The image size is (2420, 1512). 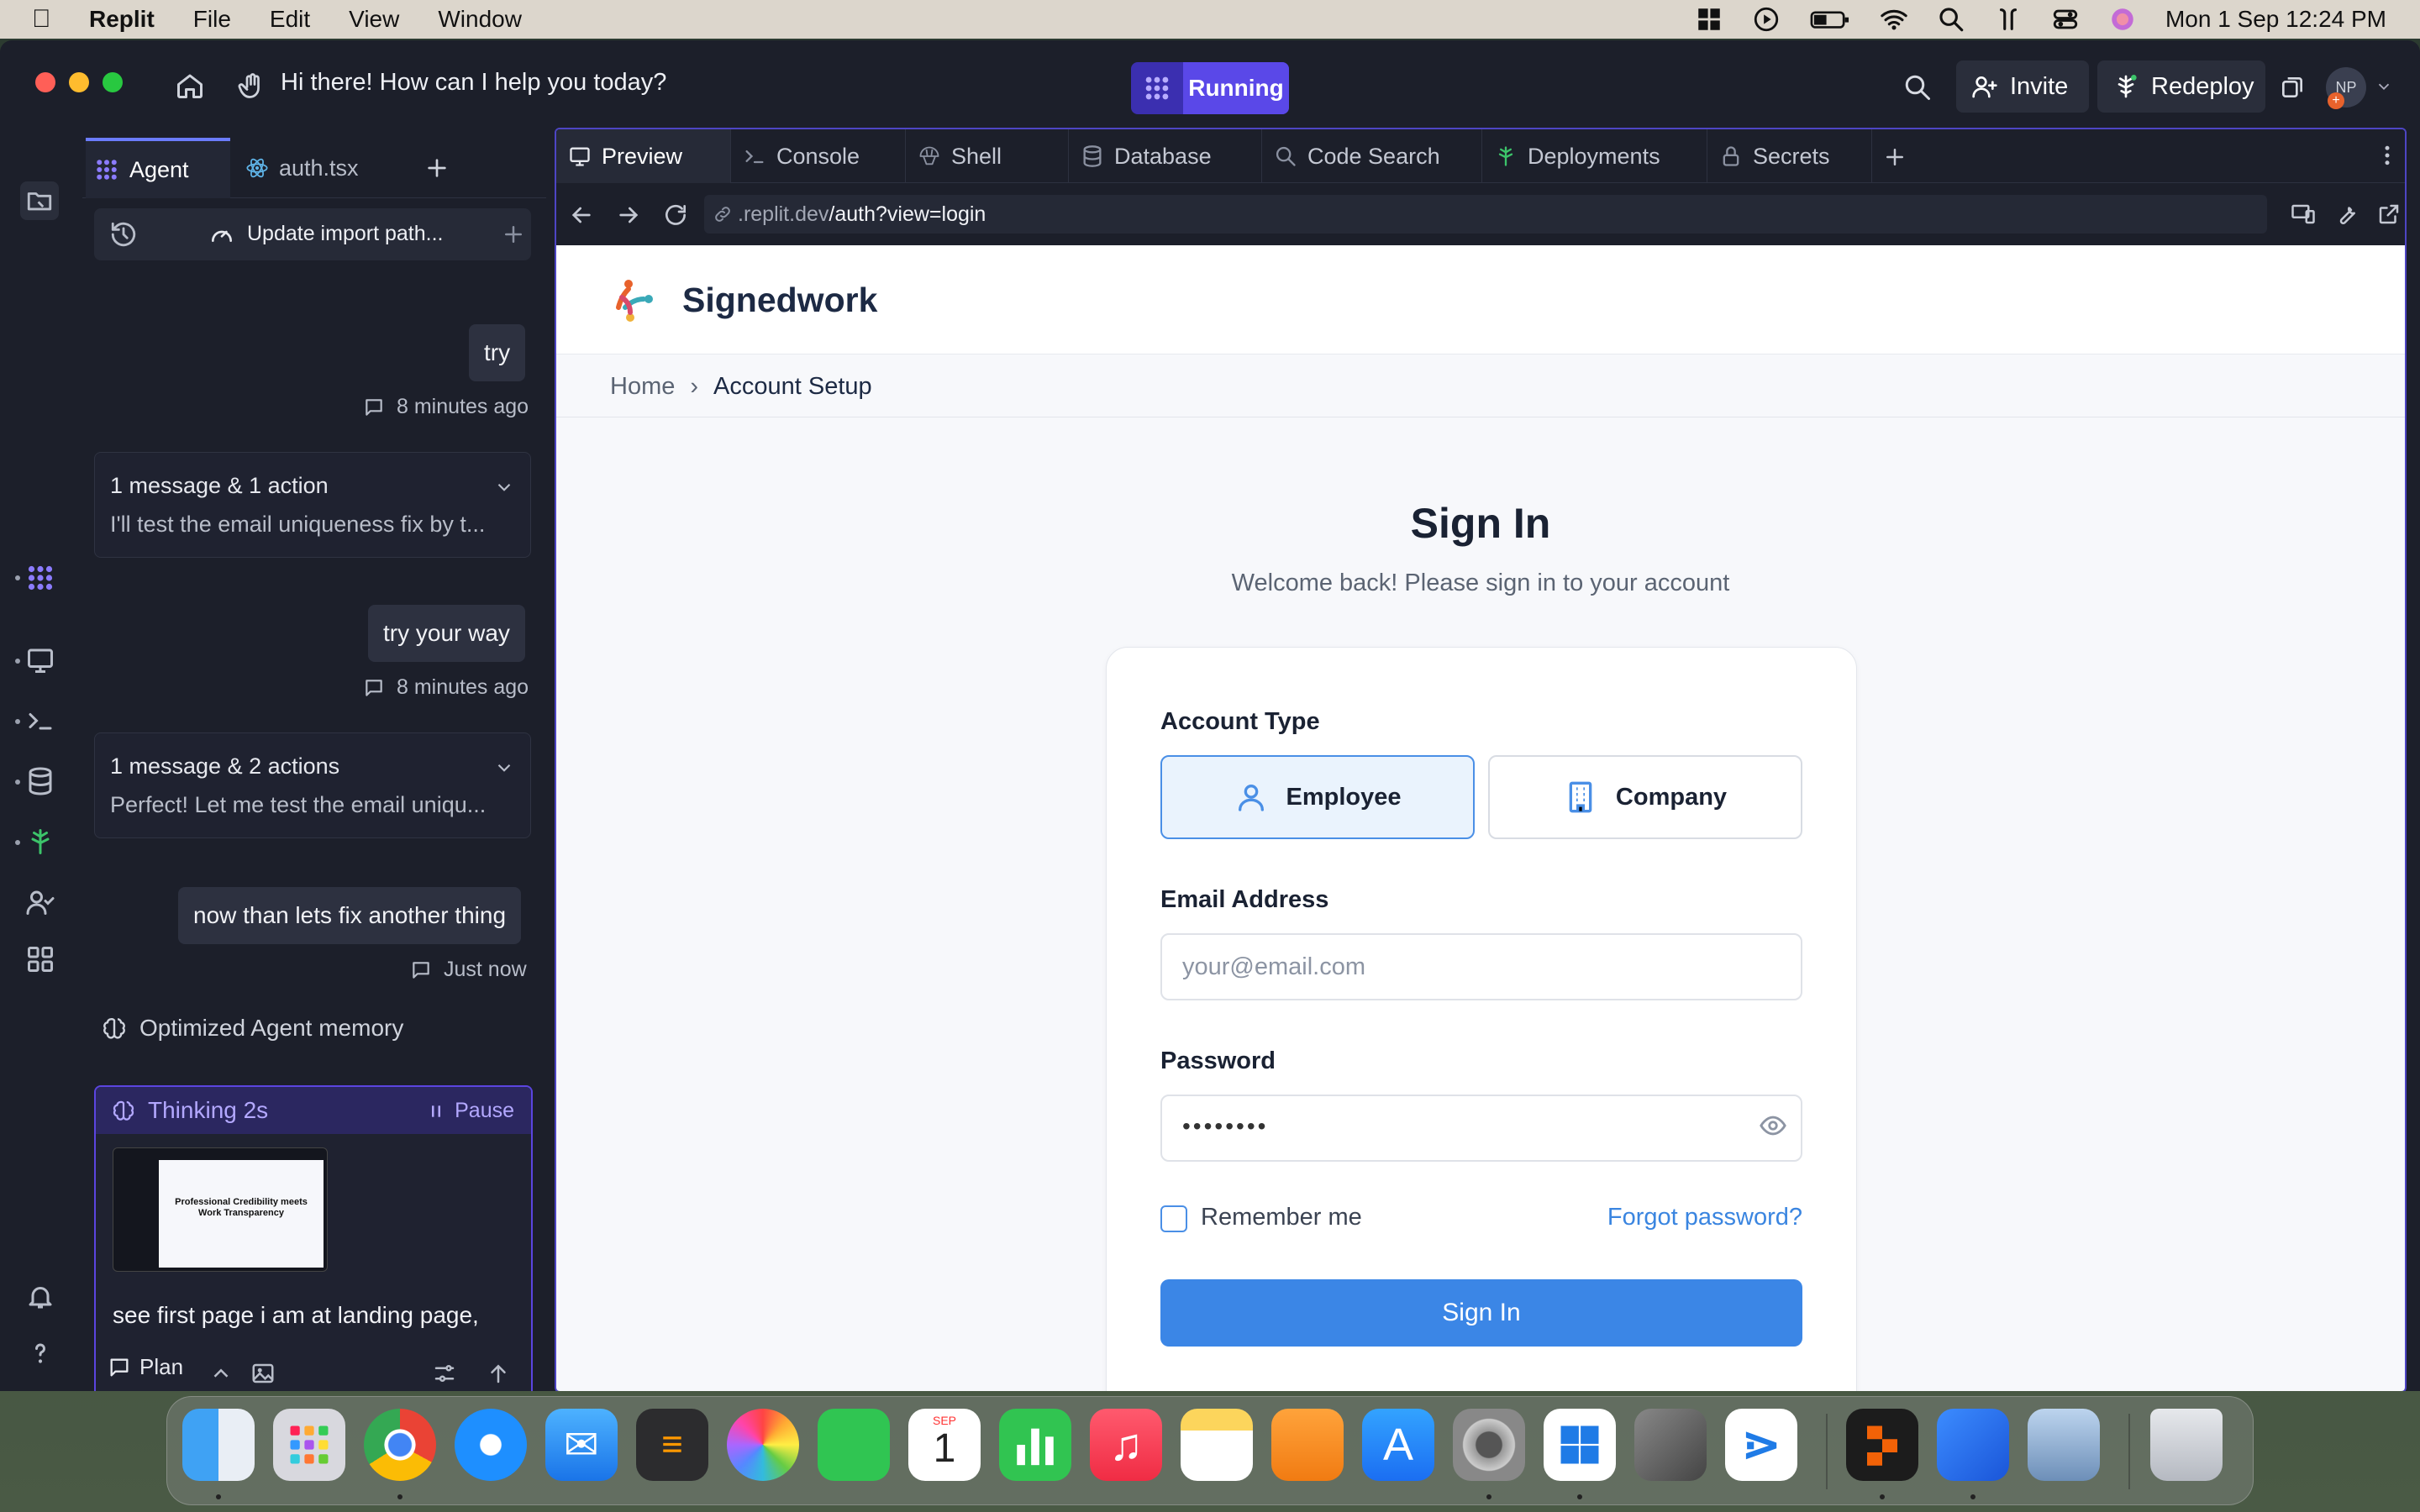 I want to click on pages-icon, so click(x=1307, y=1445).